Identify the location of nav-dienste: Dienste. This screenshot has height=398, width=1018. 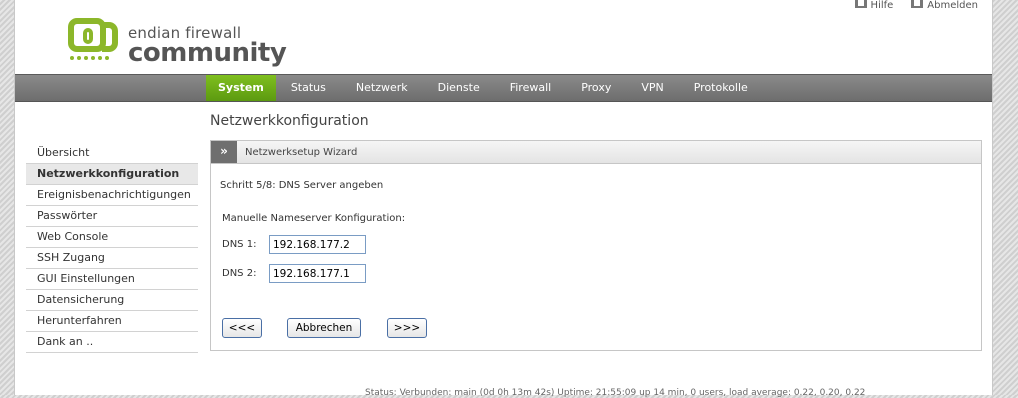
(459, 88).